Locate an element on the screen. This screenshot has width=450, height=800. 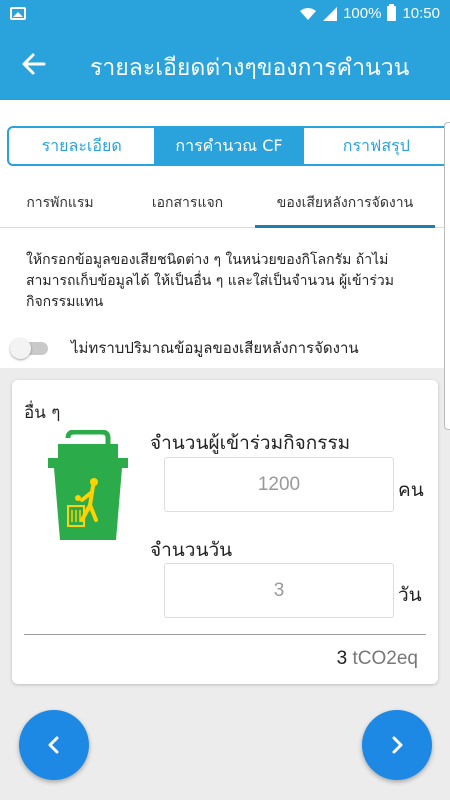
subtab-accommodation: การพักแรม is located at coordinates (60, 202).